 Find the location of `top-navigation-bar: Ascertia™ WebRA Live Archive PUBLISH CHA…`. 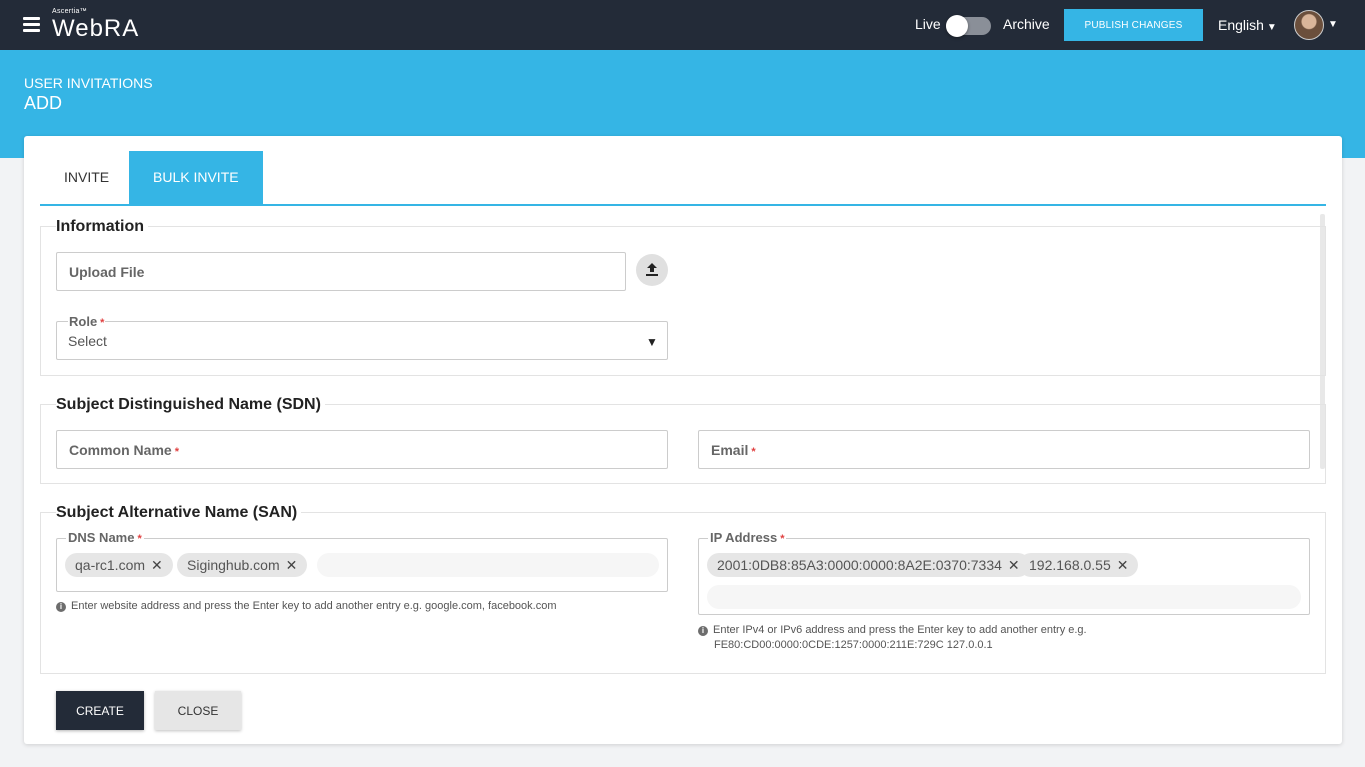

top-navigation-bar: Ascertia™ WebRA Live Archive PUBLISH CHA… is located at coordinates (682, 25).